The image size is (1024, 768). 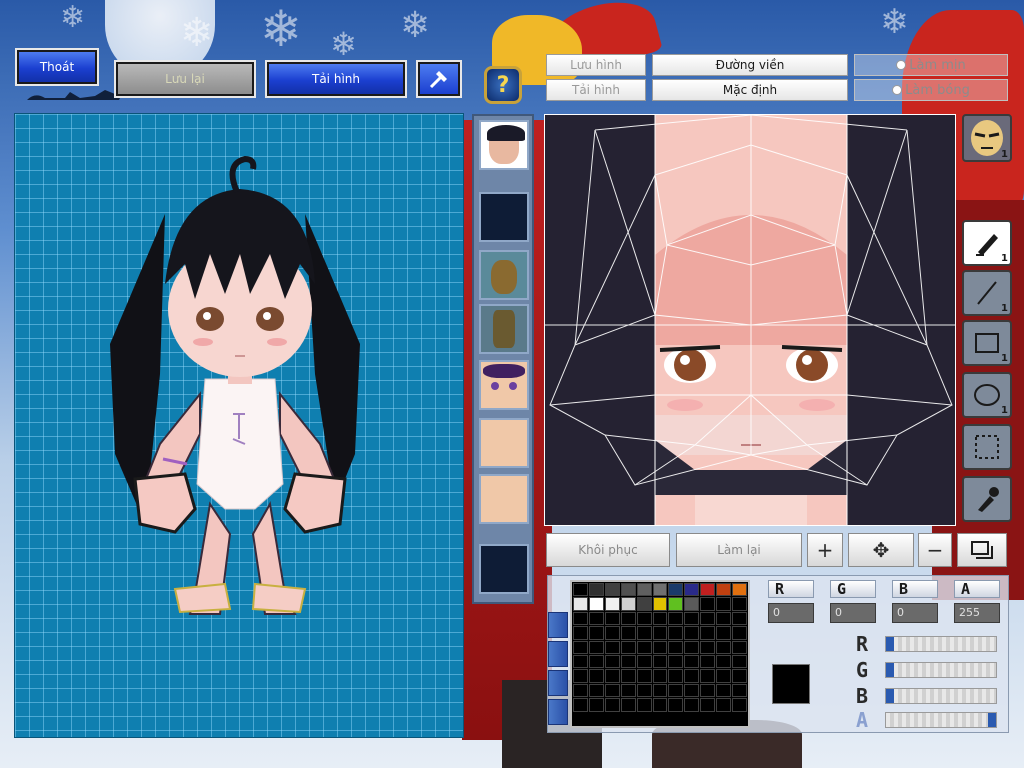 What do you see at coordinates (941, 720) in the screenshot?
I see `alpha-slider` at bounding box center [941, 720].